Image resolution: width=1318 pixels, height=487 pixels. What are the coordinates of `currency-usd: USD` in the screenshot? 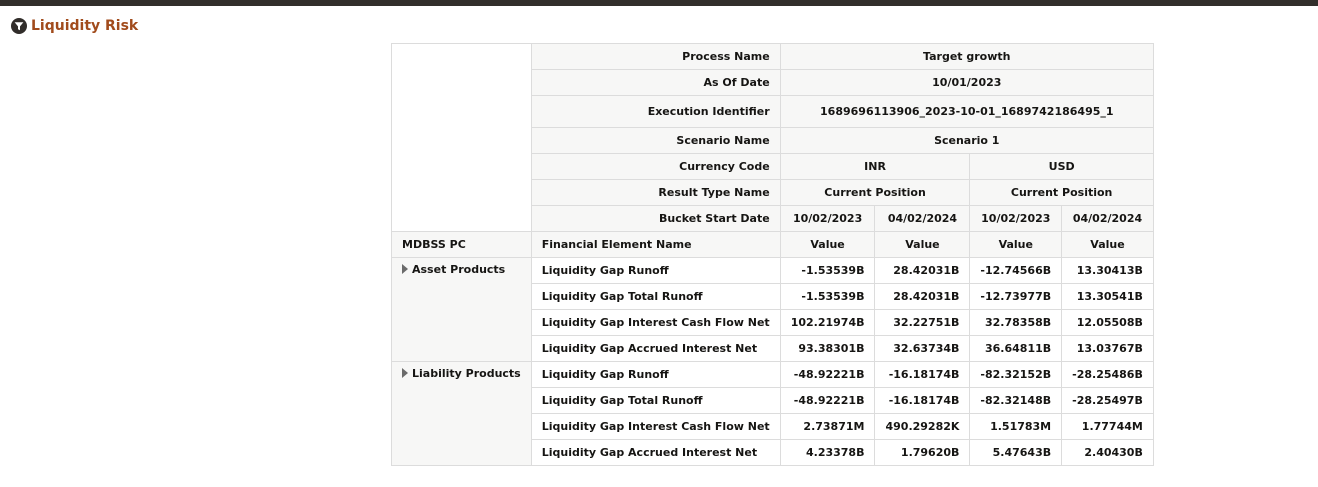 It's located at (1061, 166).